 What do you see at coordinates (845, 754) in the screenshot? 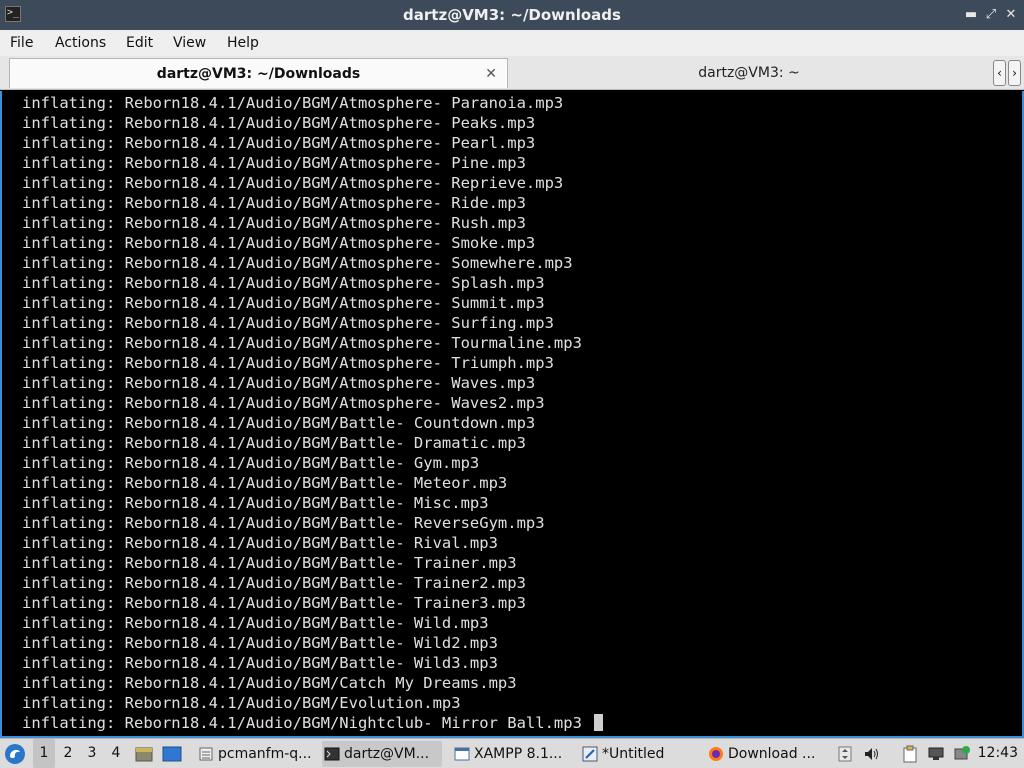
I see `scroll-indicator-icon` at bounding box center [845, 754].